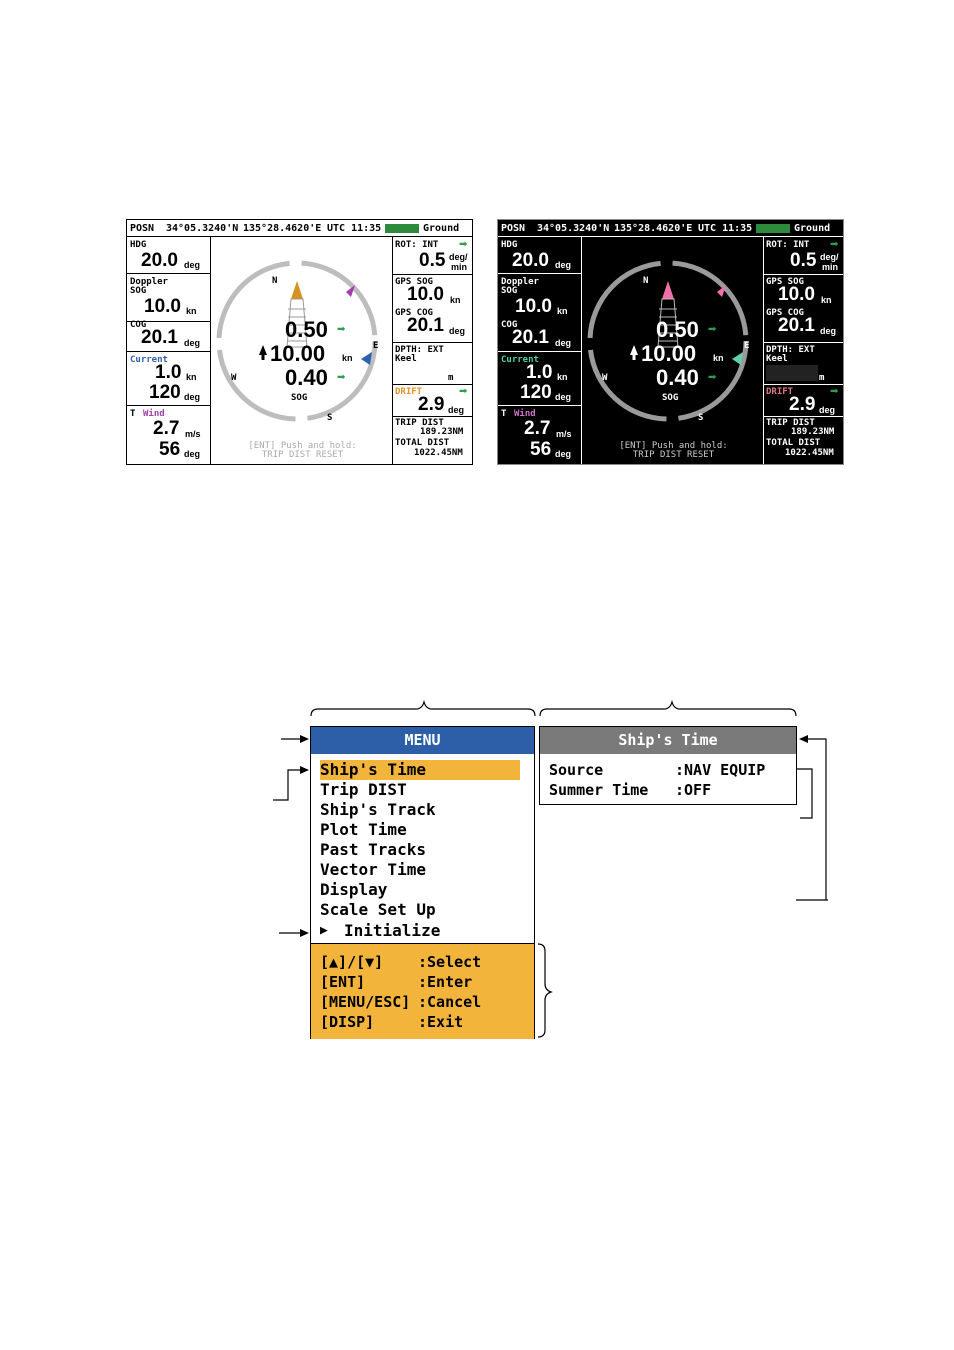  I want to click on menu-item-ships-track: Ship's Track, so click(378, 810).